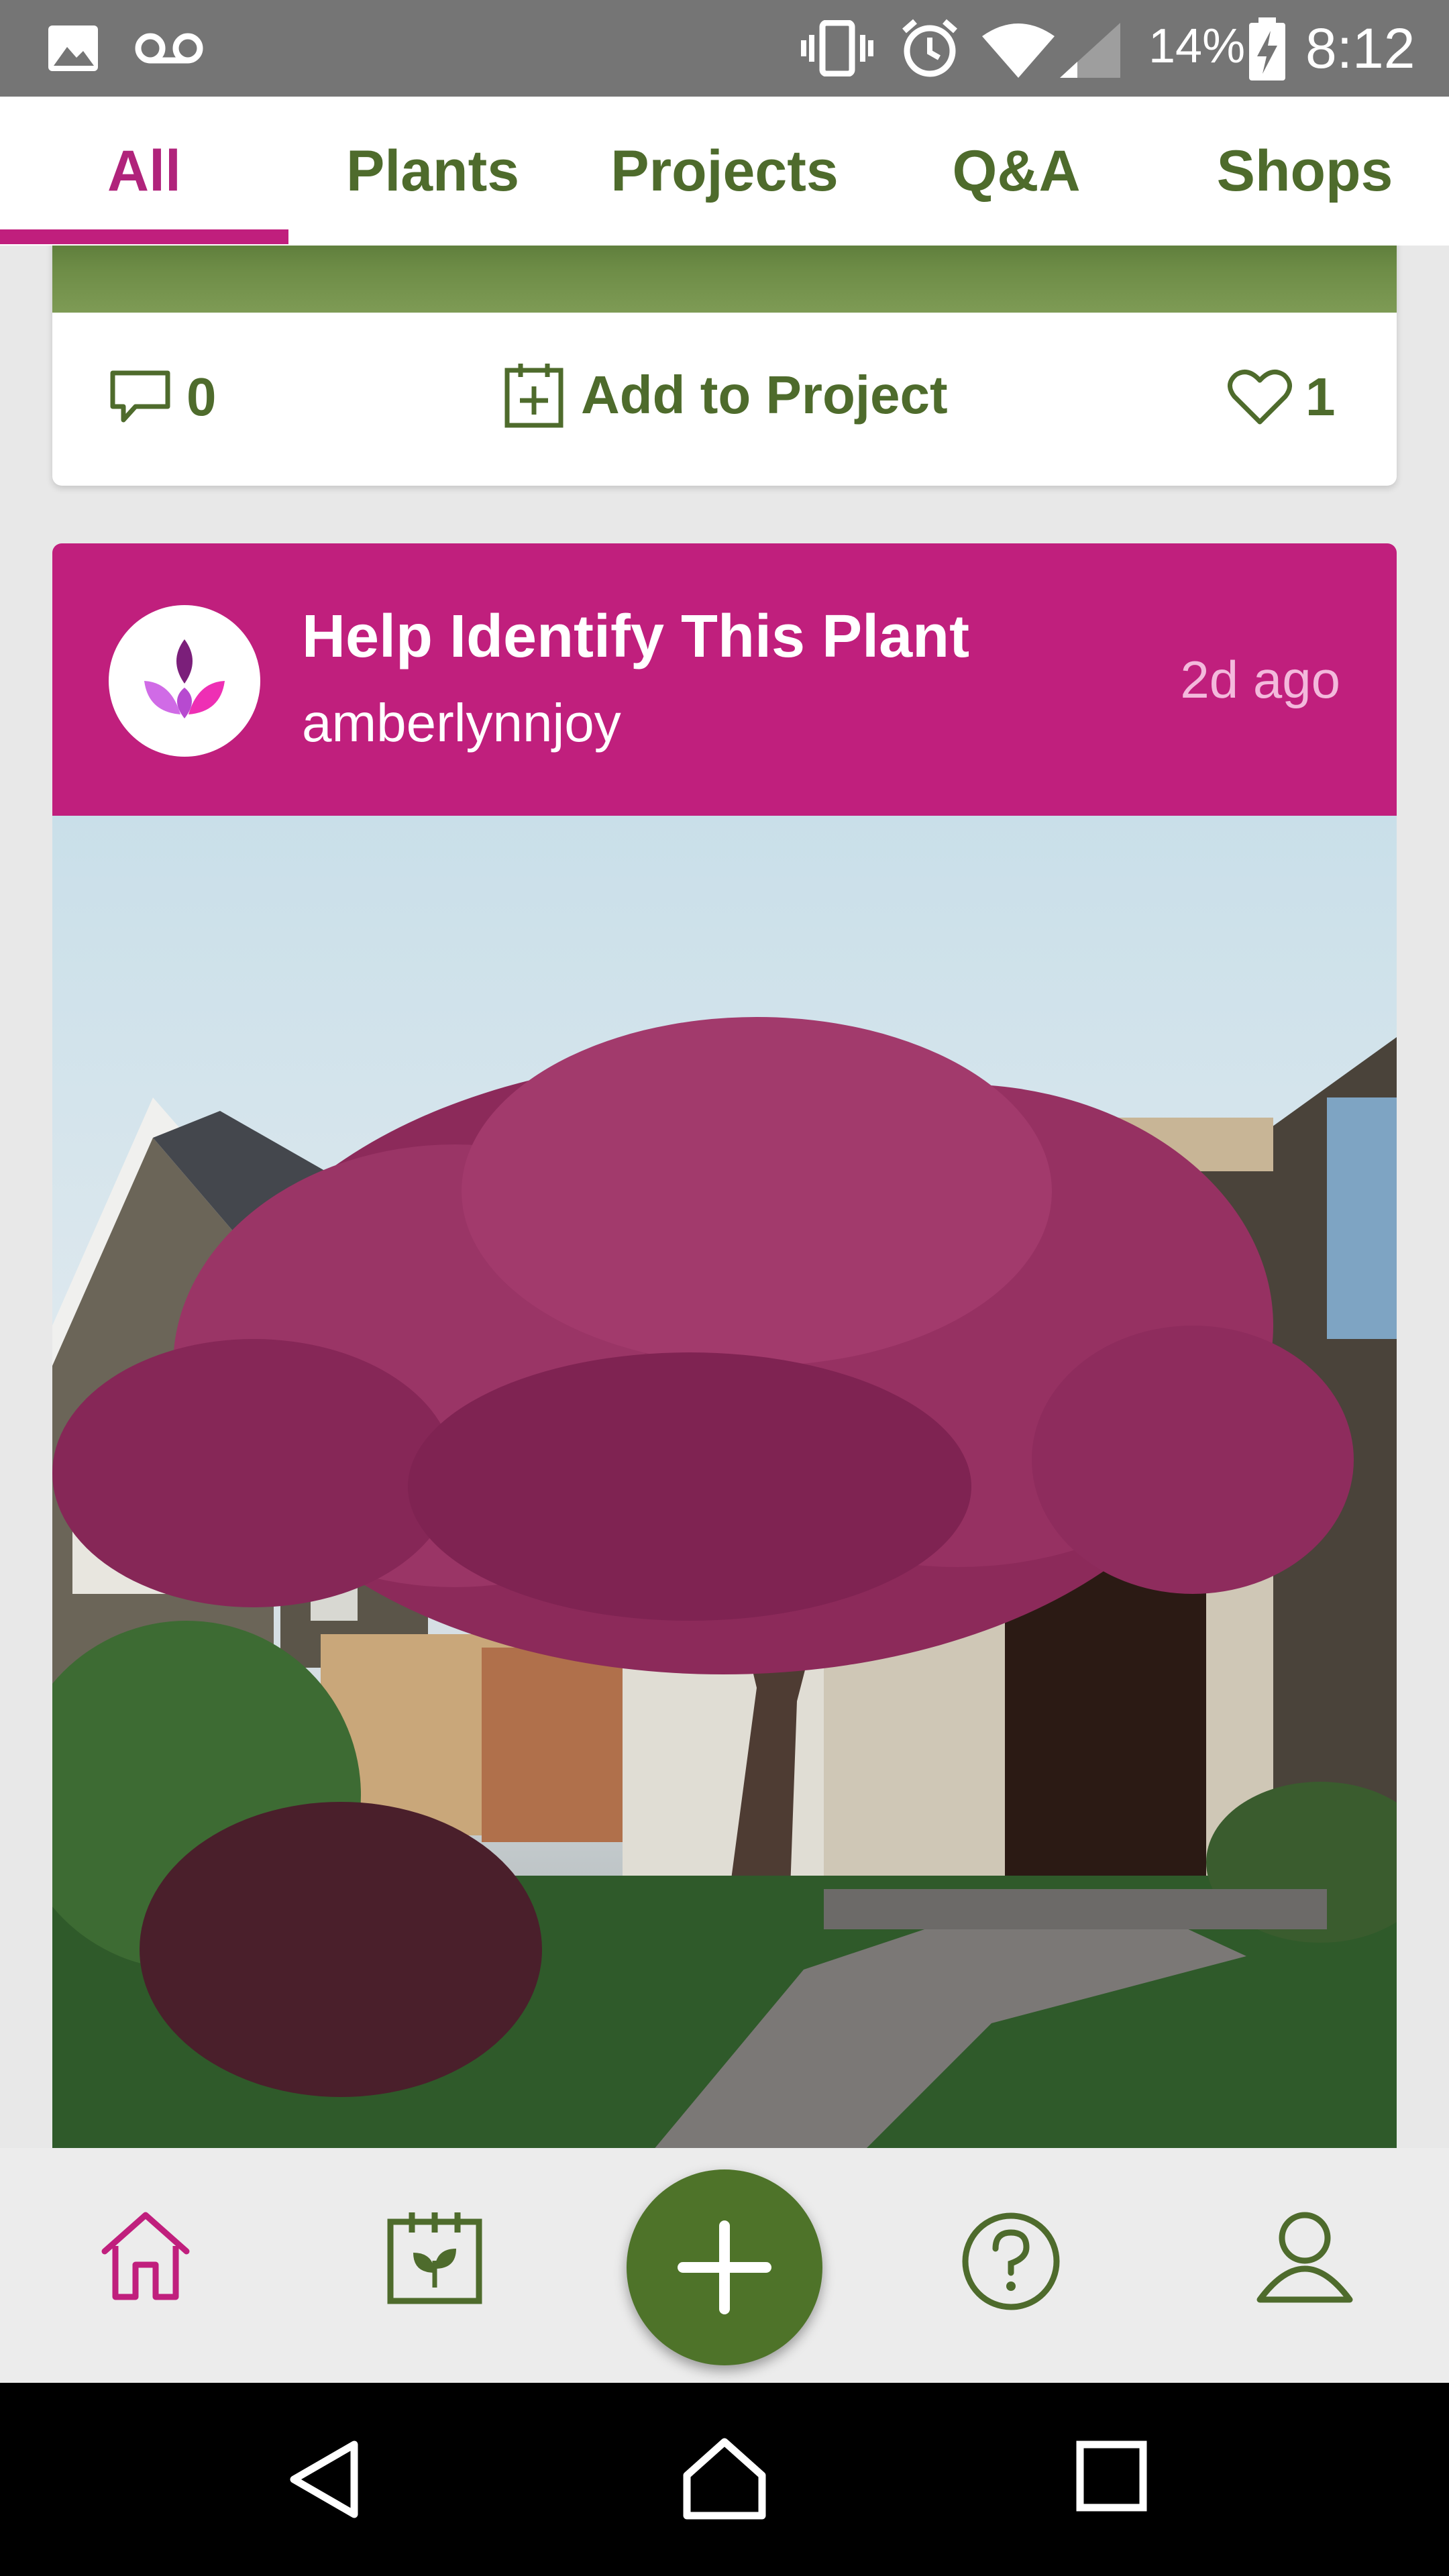  I want to click on previous-post-image, so click(724, 279).